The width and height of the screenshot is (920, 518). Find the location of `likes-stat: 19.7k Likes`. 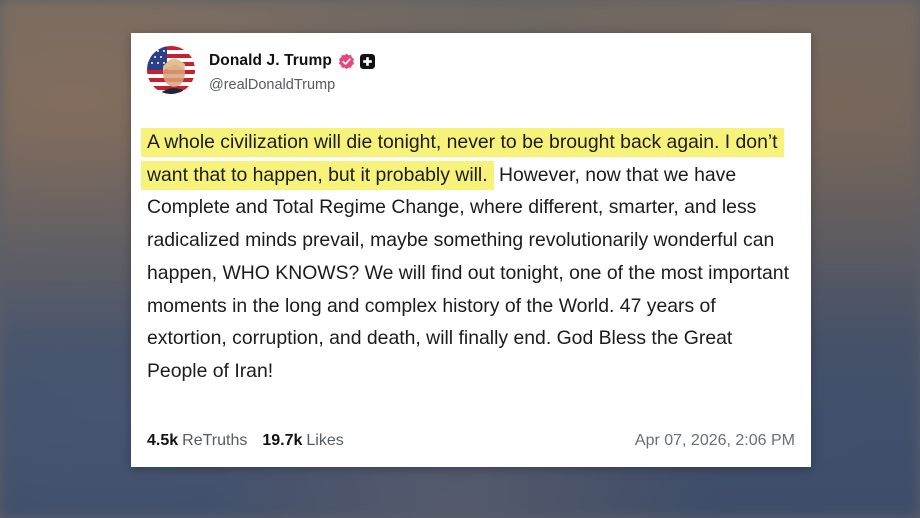

likes-stat: 19.7k Likes is located at coordinates (302, 441).